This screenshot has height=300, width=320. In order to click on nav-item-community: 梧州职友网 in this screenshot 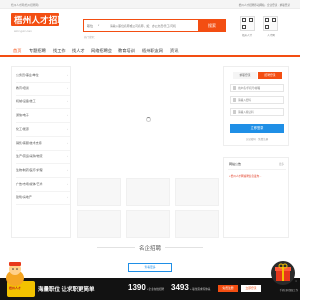, I will do `click(152, 51)`.